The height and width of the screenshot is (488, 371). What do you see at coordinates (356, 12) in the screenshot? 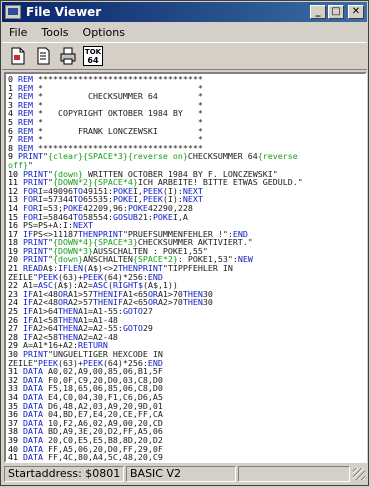
I see `close-button: ✕` at bounding box center [356, 12].